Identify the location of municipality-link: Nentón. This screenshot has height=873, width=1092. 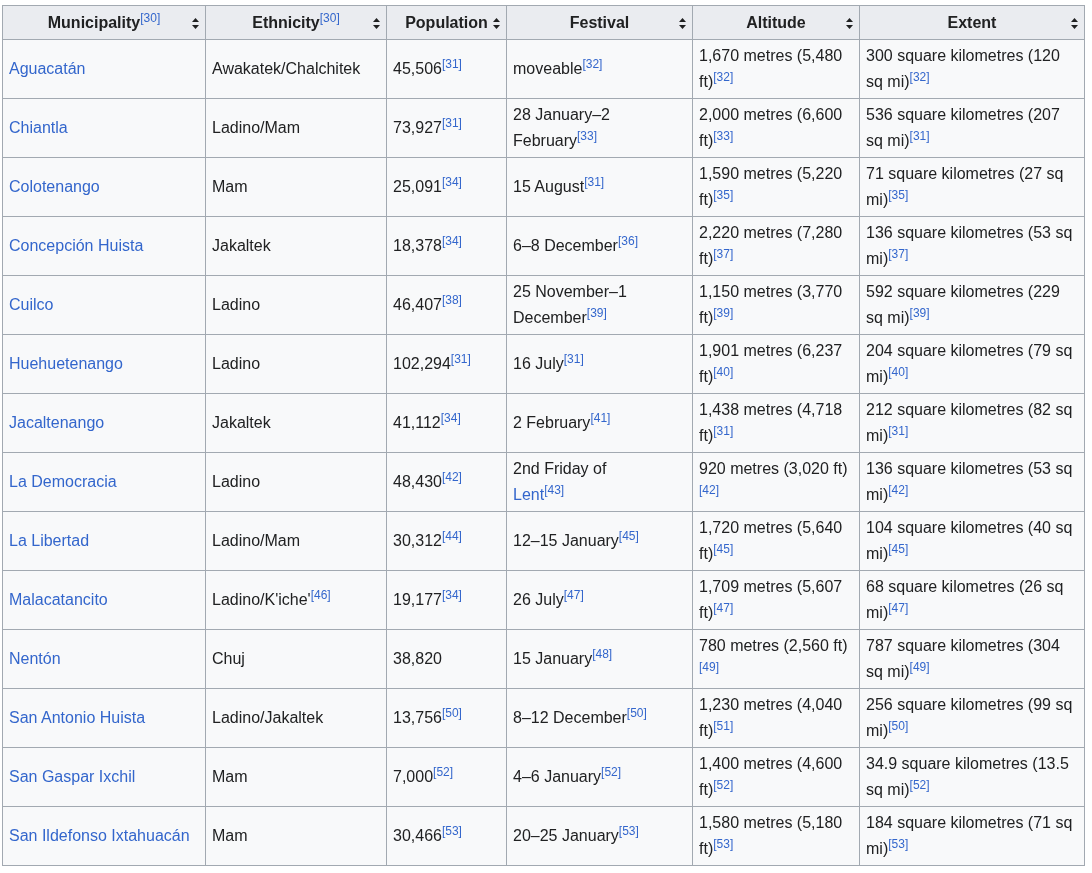
(35, 658).